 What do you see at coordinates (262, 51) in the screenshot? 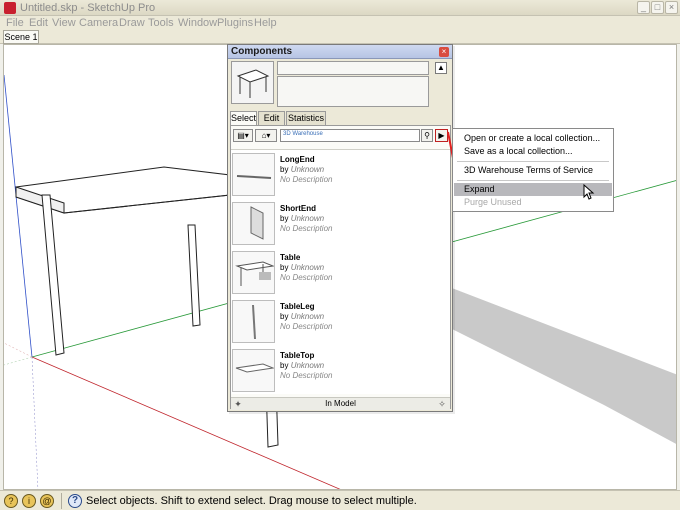
I see `components-title: Components` at bounding box center [262, 51].